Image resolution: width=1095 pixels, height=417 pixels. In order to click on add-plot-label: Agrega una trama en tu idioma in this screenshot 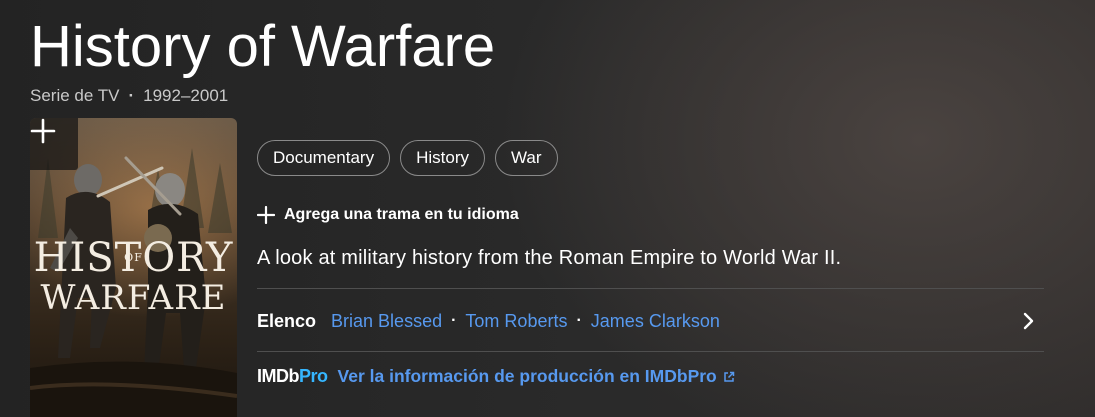, I will do `click(401, 214)`.